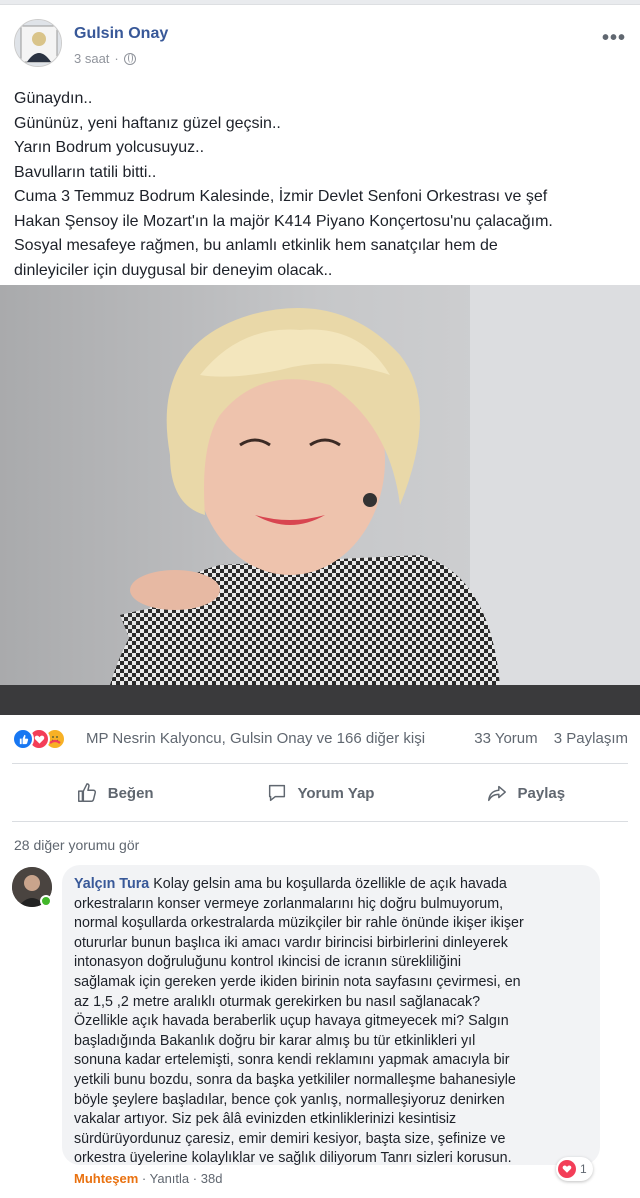 The width and height of the screenshot is (640, 1198). What do you see at coordinates (276, 793) in the screenshot?
I see `comment-icon` at bounding box center [276, 793].